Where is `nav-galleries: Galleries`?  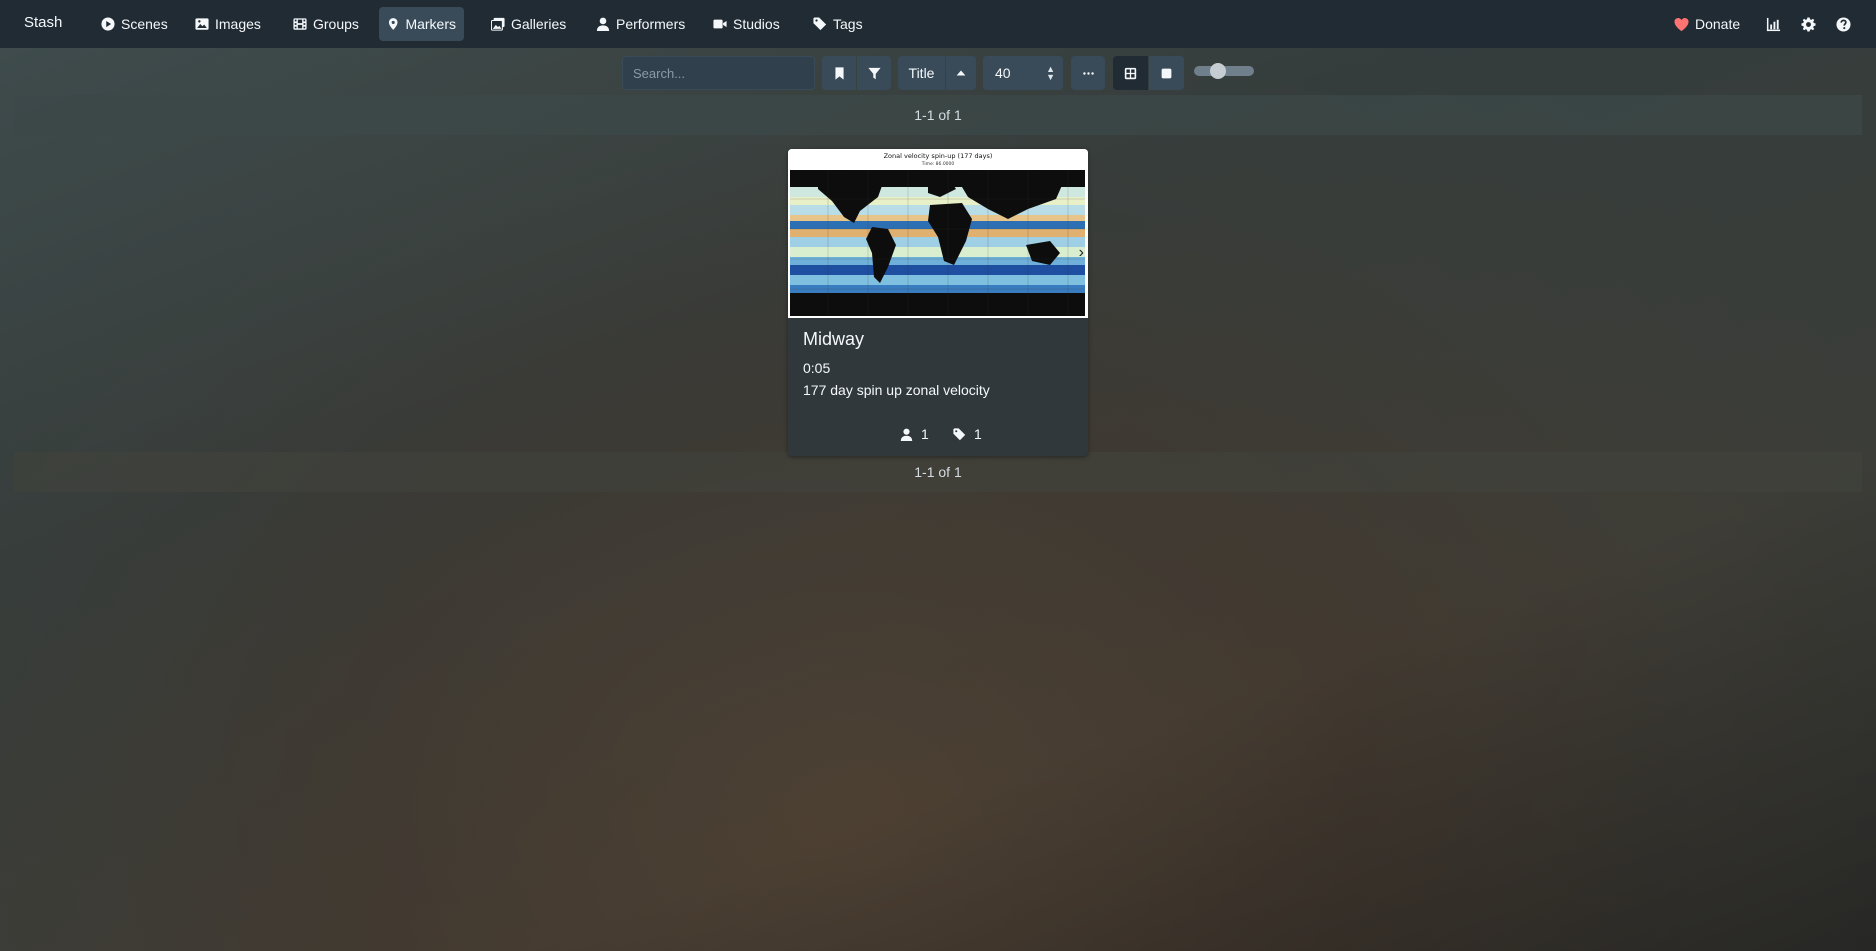
nav-galleries: Galleries is located at coordinates (528, 24).